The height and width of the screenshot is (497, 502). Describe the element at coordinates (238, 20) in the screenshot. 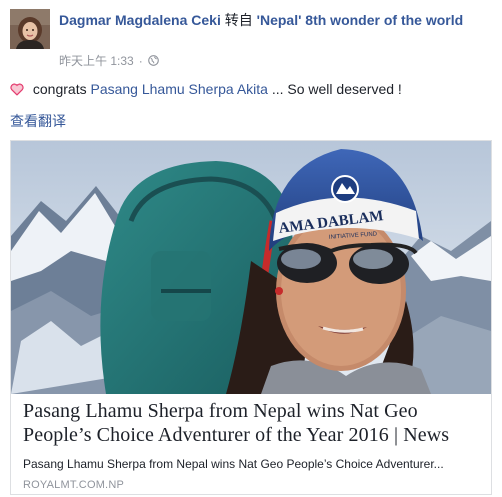

I see `shared-from-text: 转自` at that location.